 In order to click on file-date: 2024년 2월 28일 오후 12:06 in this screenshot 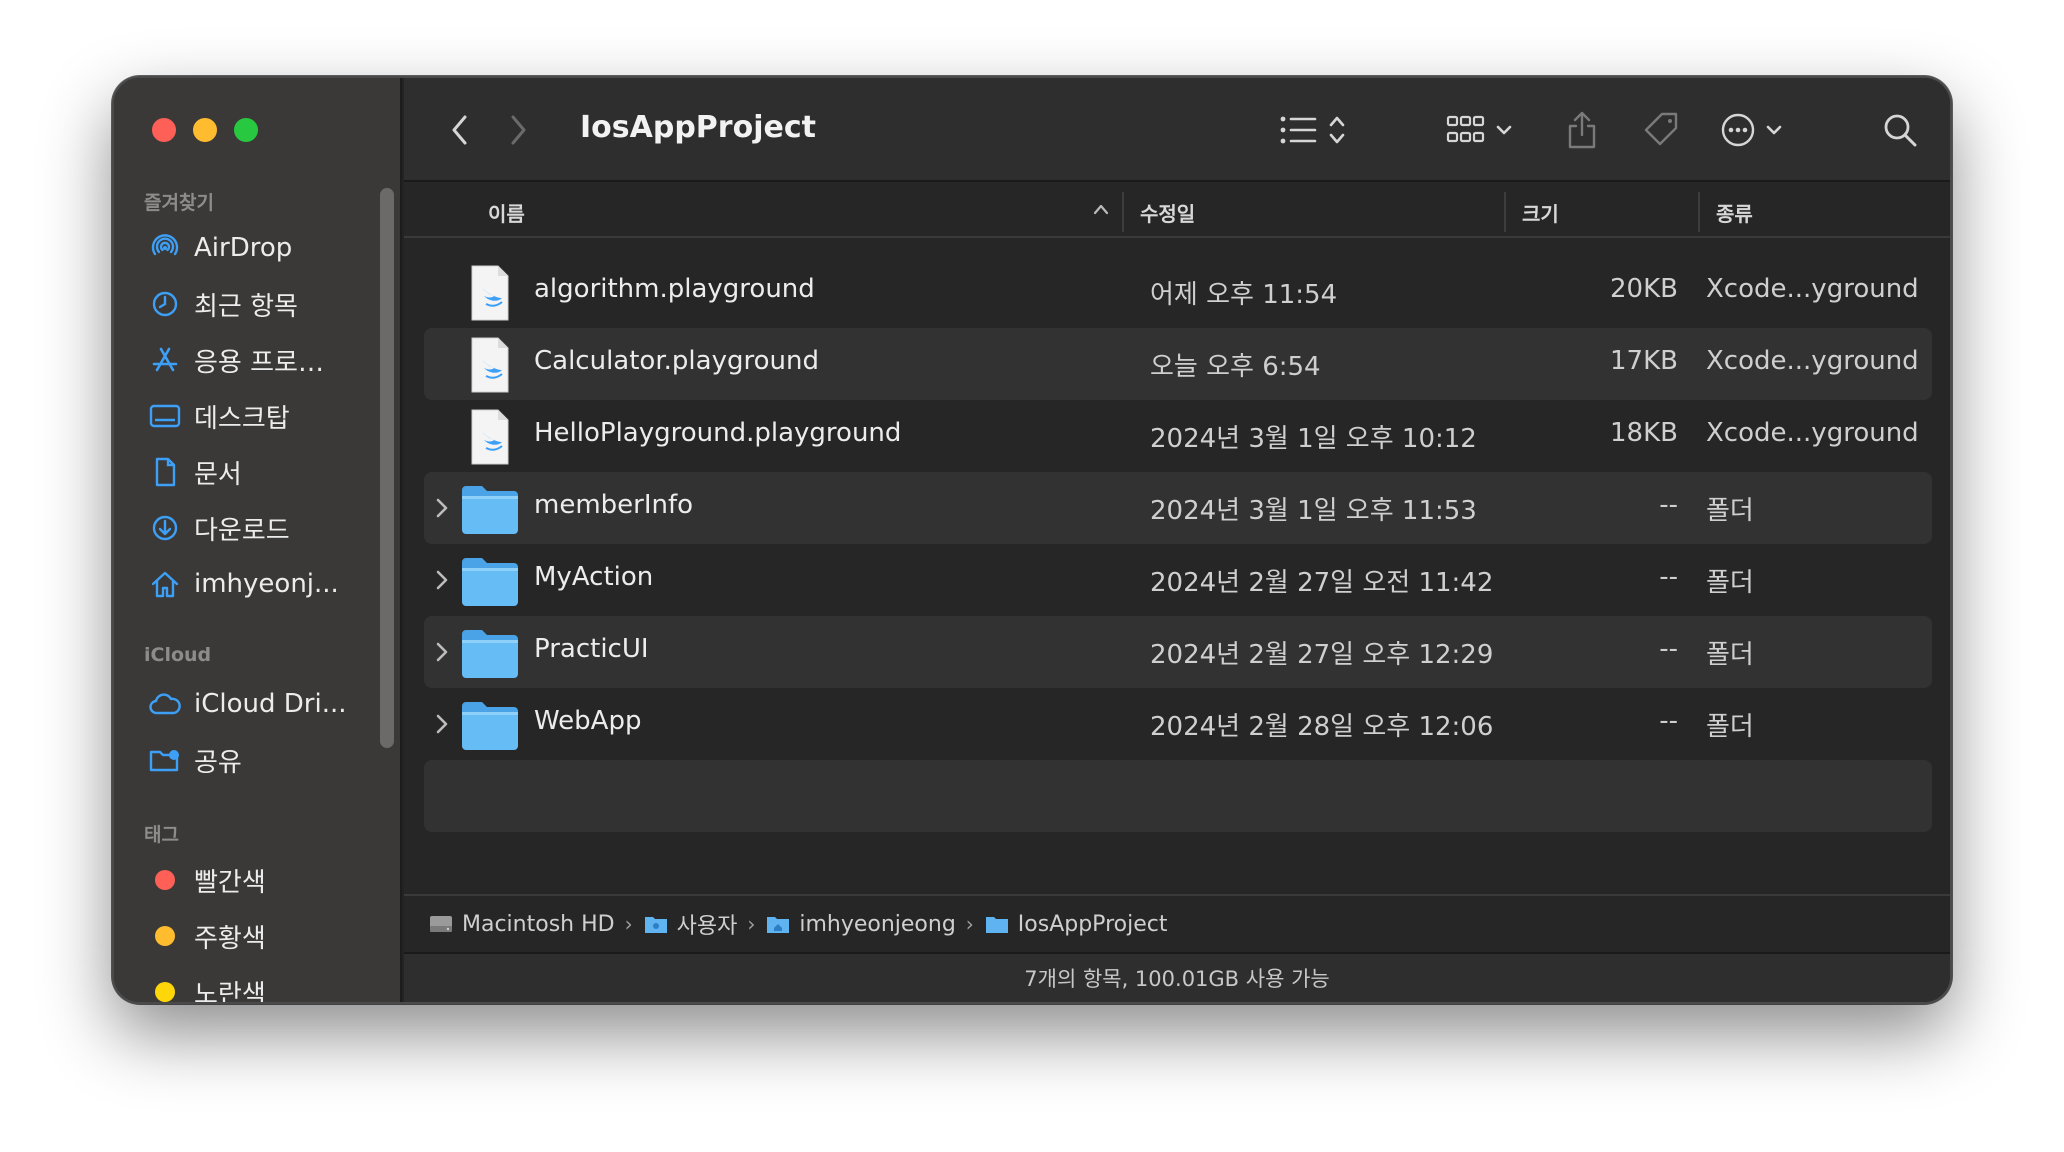, I will do `click(1322, 727)`.